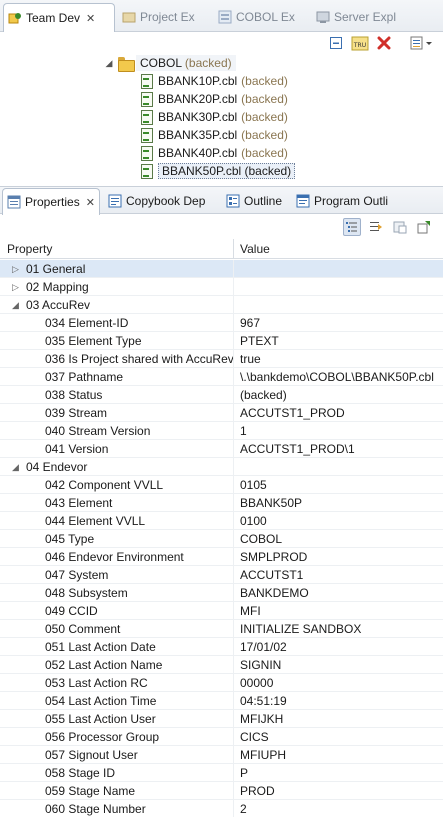 Image resolution: width=443 pixels, height=817 pixels. What do you see at coordinates (263, 395) in the screenshot?
I see `property-value: (backed)` at bounding box center [263, 395].